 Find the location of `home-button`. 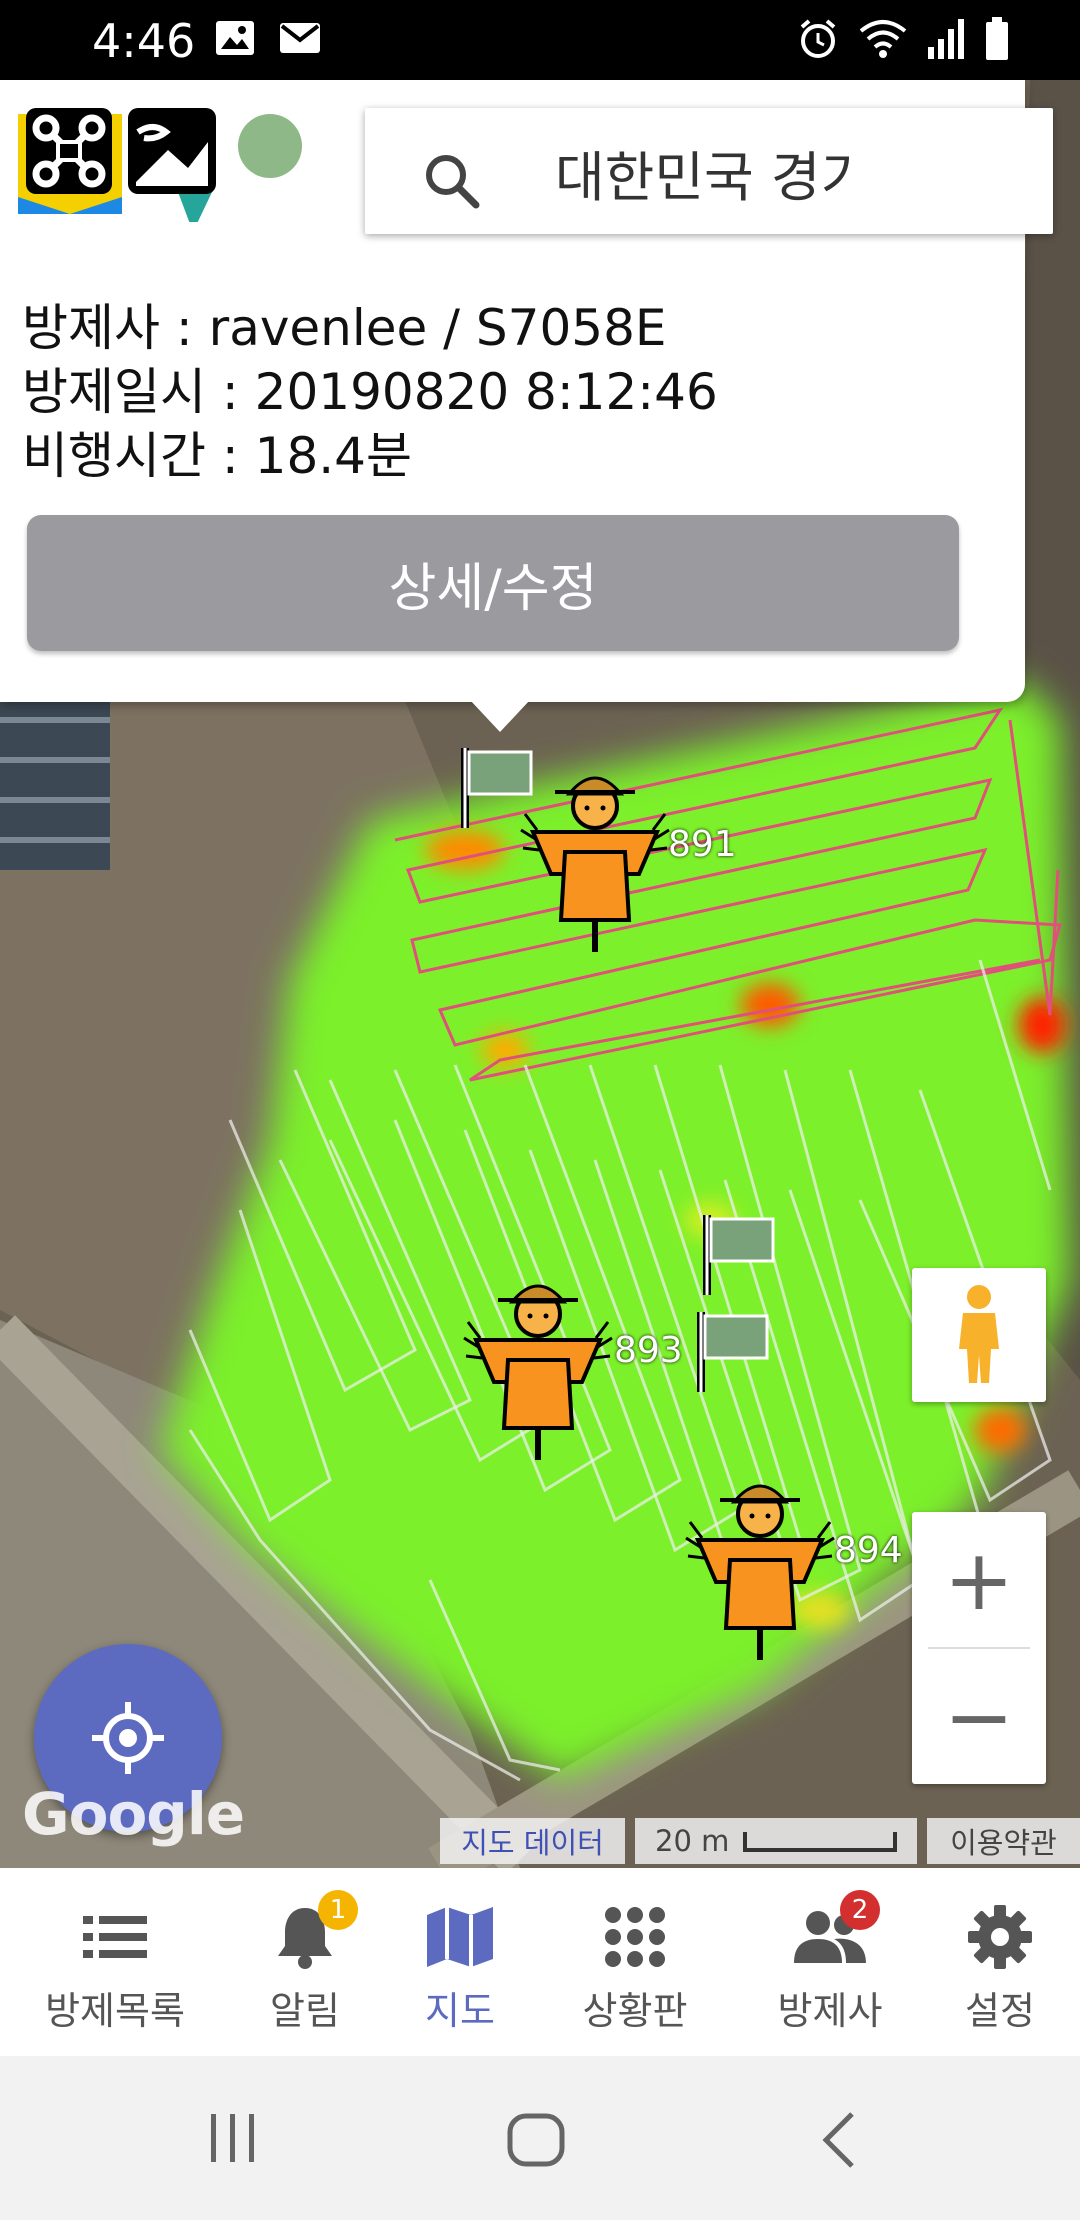

home-button is located at coordinates (536, 2140).